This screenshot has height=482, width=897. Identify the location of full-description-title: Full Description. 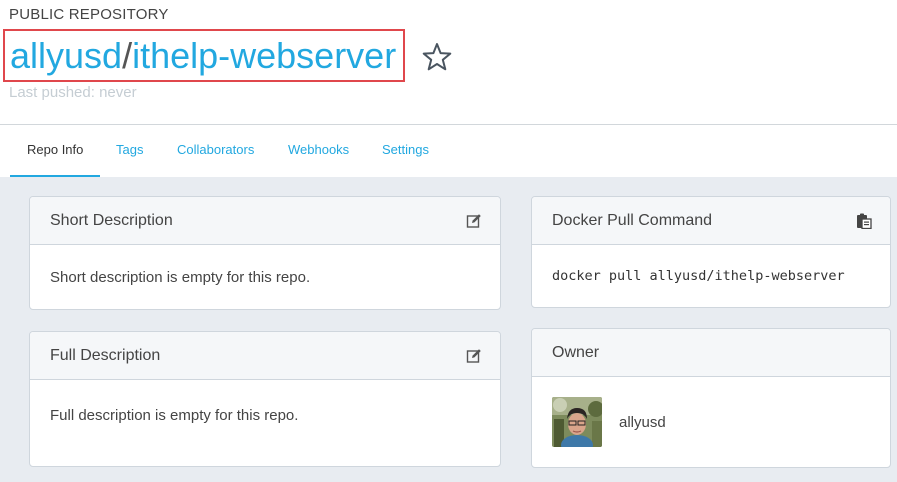
(105, 355).